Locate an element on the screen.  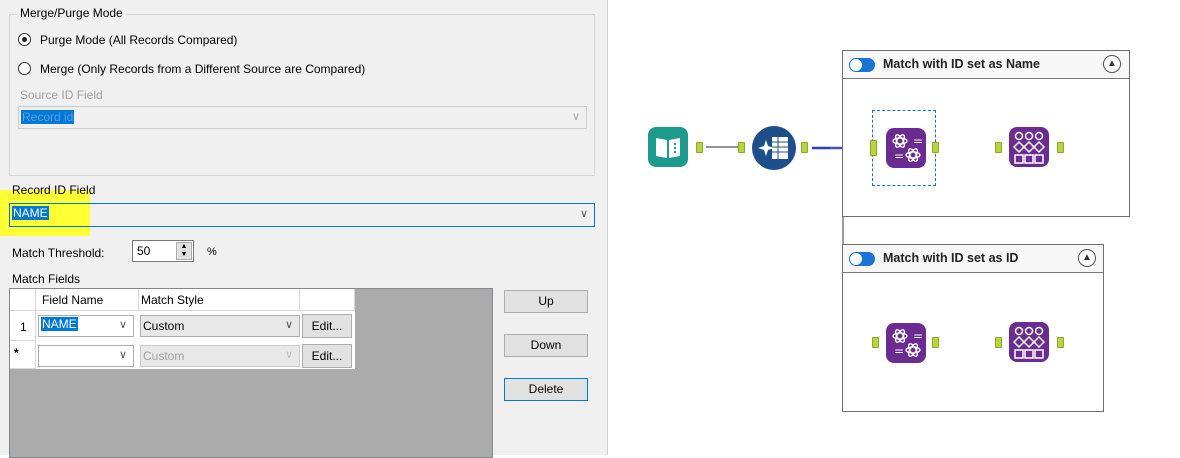
record-id-glyph is located at coordinates (773, 148).